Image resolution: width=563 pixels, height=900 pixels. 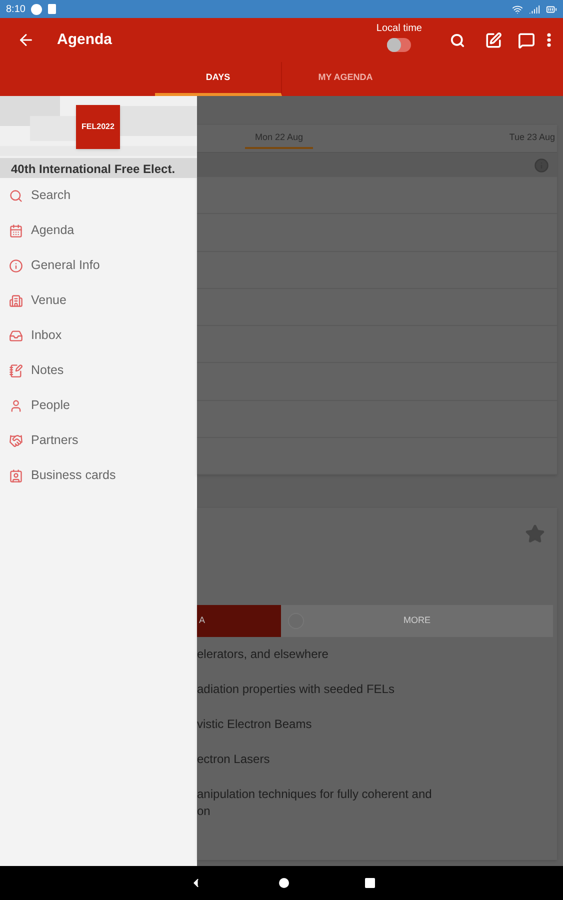 I want to click on drawer-item: People, so click(x=98, y=405).